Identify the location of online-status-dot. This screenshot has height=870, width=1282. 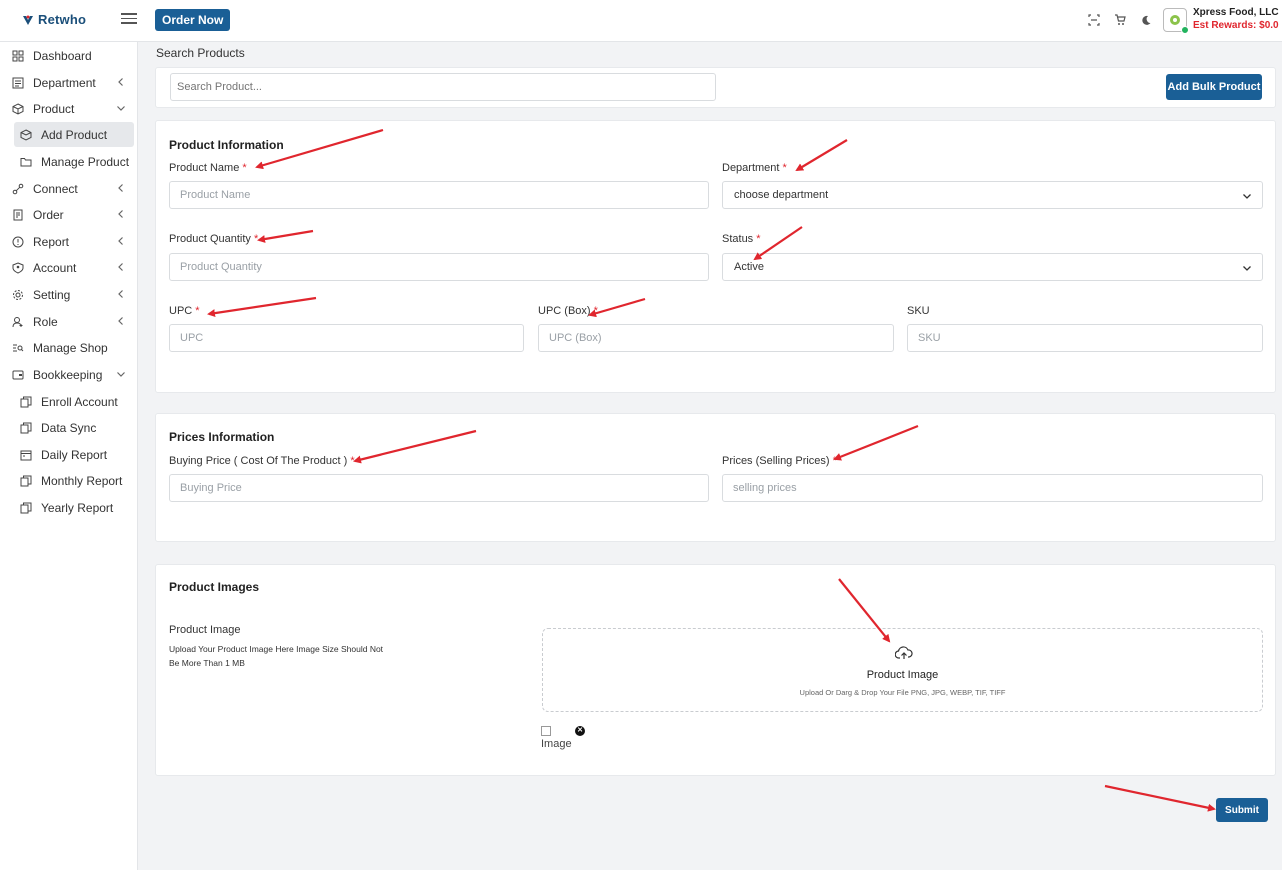
(1185, 30).